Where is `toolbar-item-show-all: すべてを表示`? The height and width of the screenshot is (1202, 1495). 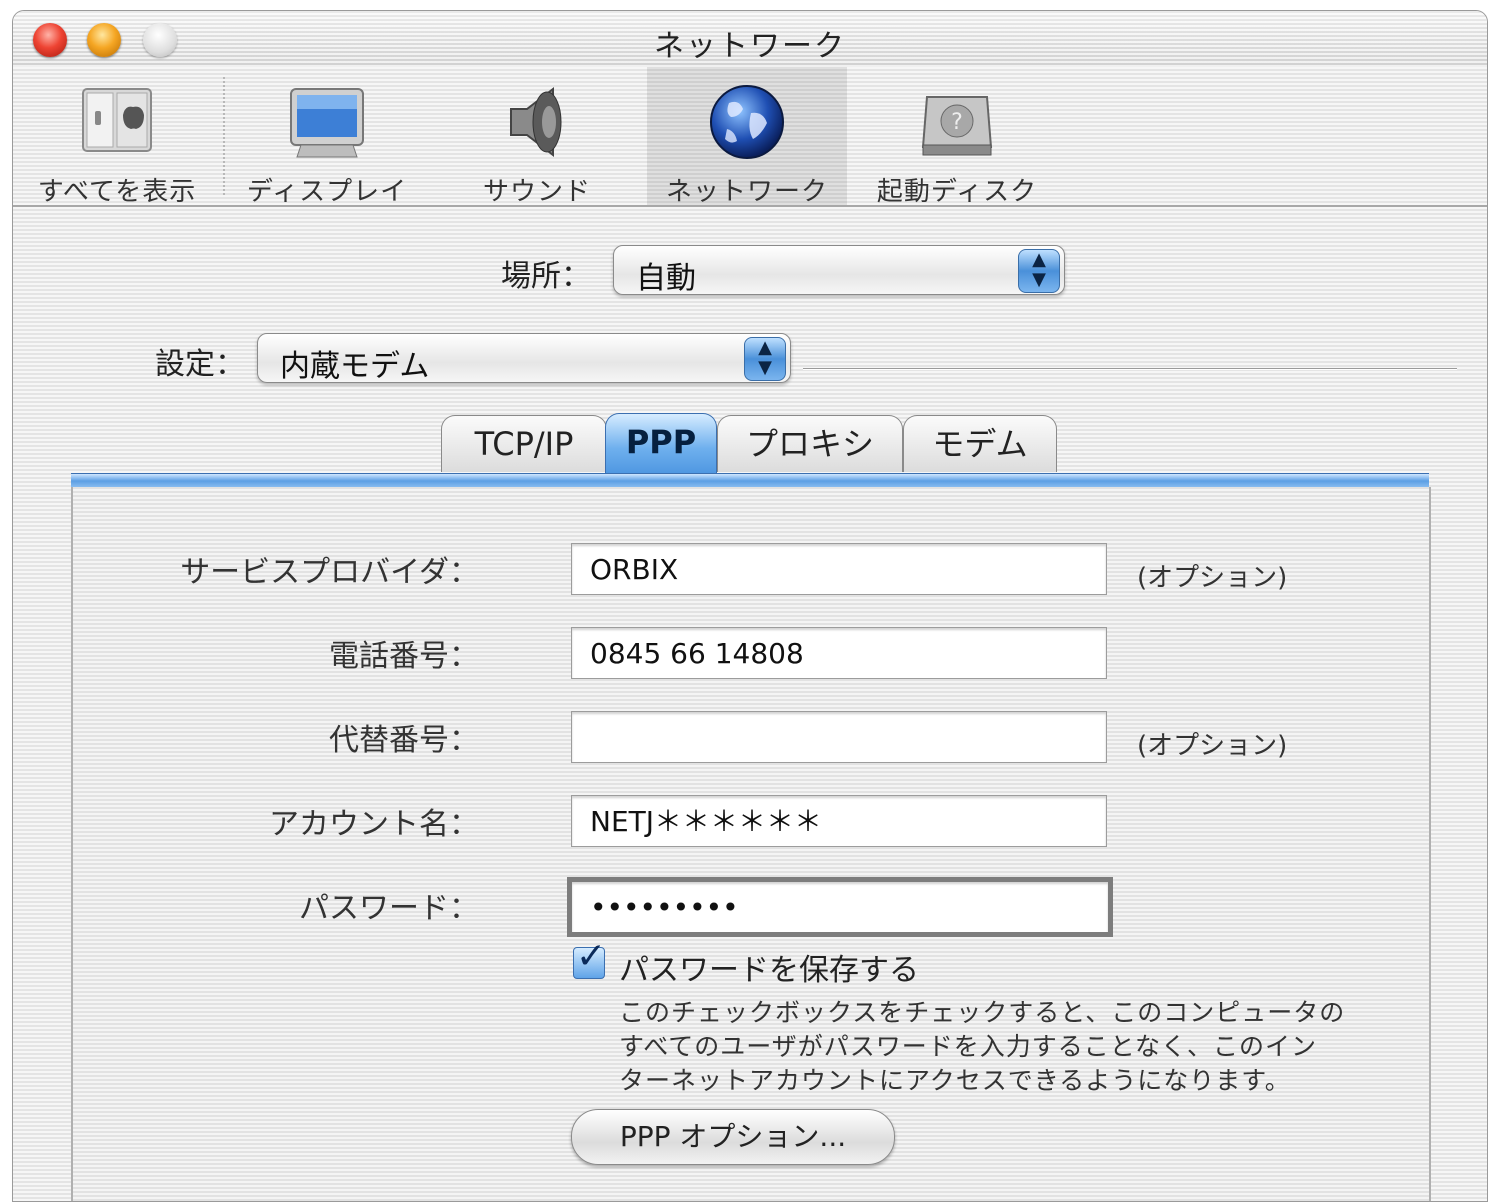
toolbar-item-show-all: すべてを表示 is located at coordinates (117, 137).